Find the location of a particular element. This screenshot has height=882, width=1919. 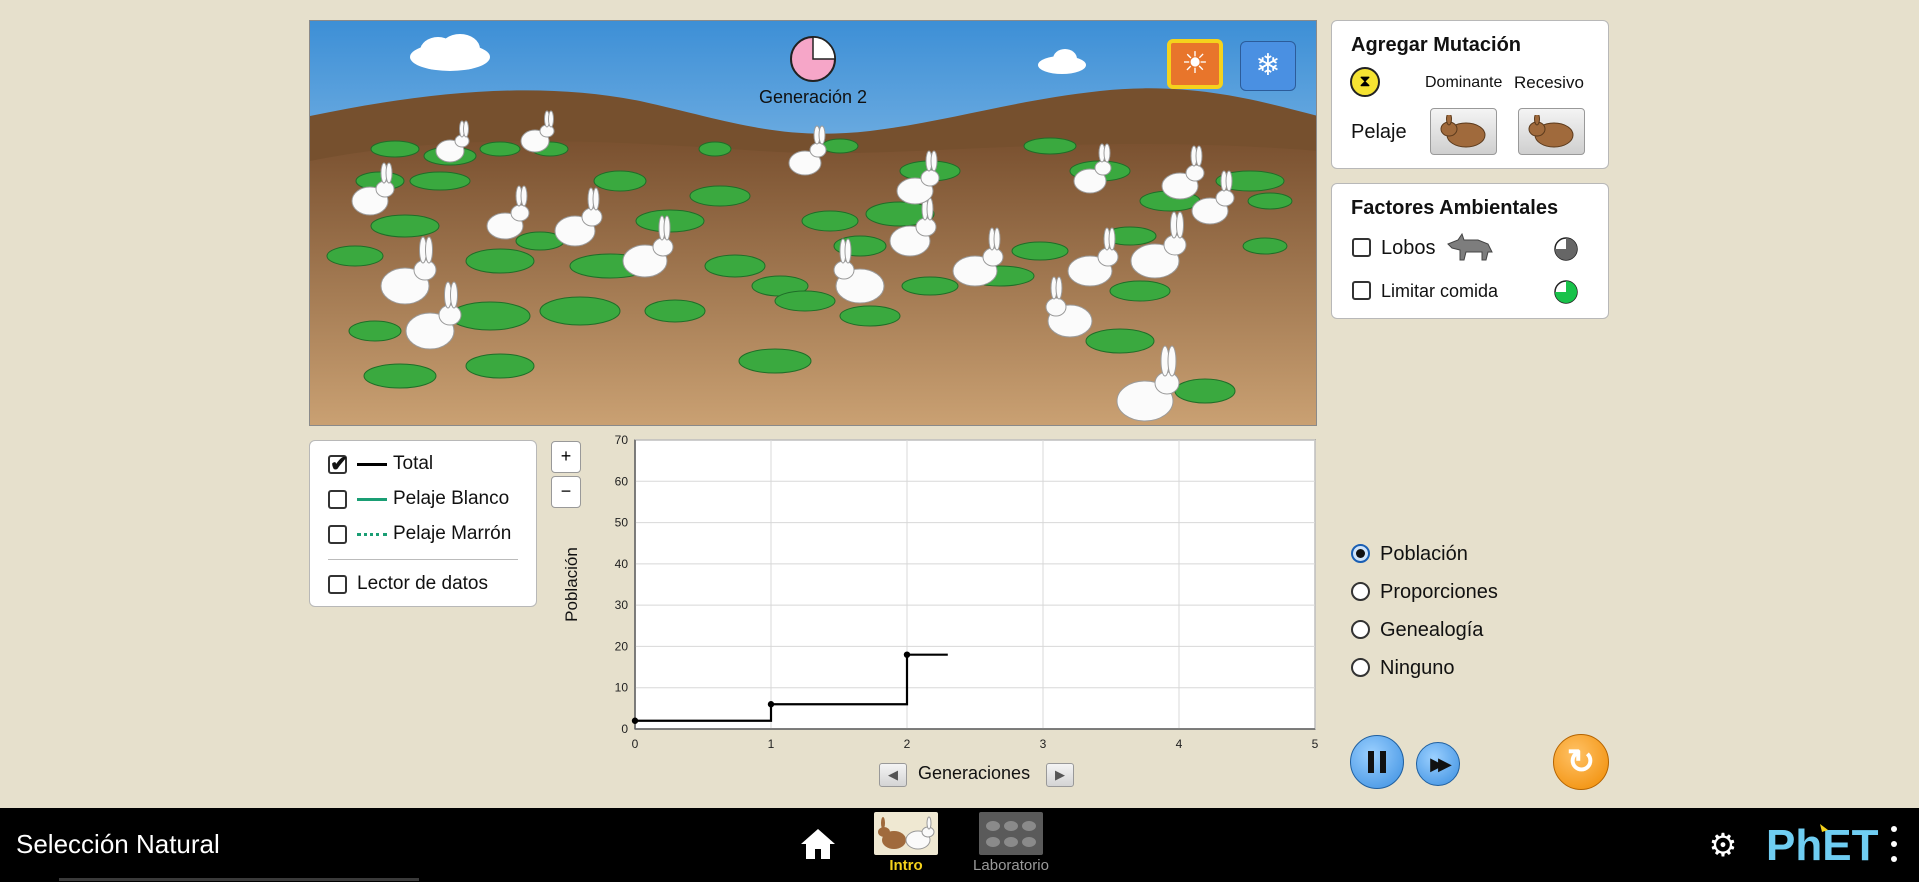

environment-arctic-button: ❄ is located at coordinates (1268, 66).